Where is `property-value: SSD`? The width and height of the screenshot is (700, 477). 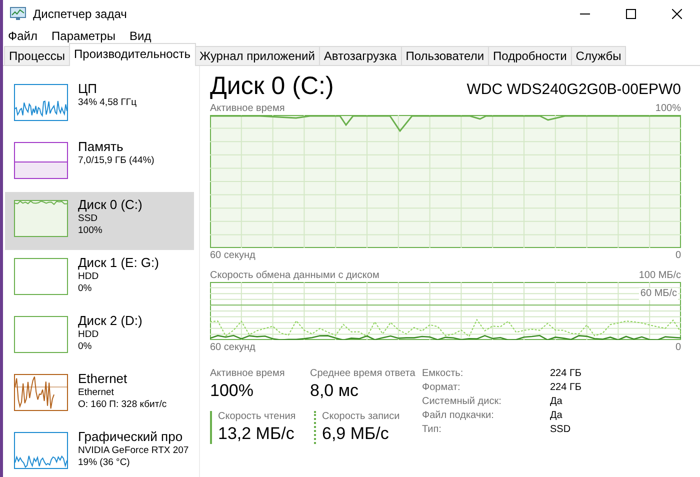 property-value: SSD is located at coordinates (561, 429).